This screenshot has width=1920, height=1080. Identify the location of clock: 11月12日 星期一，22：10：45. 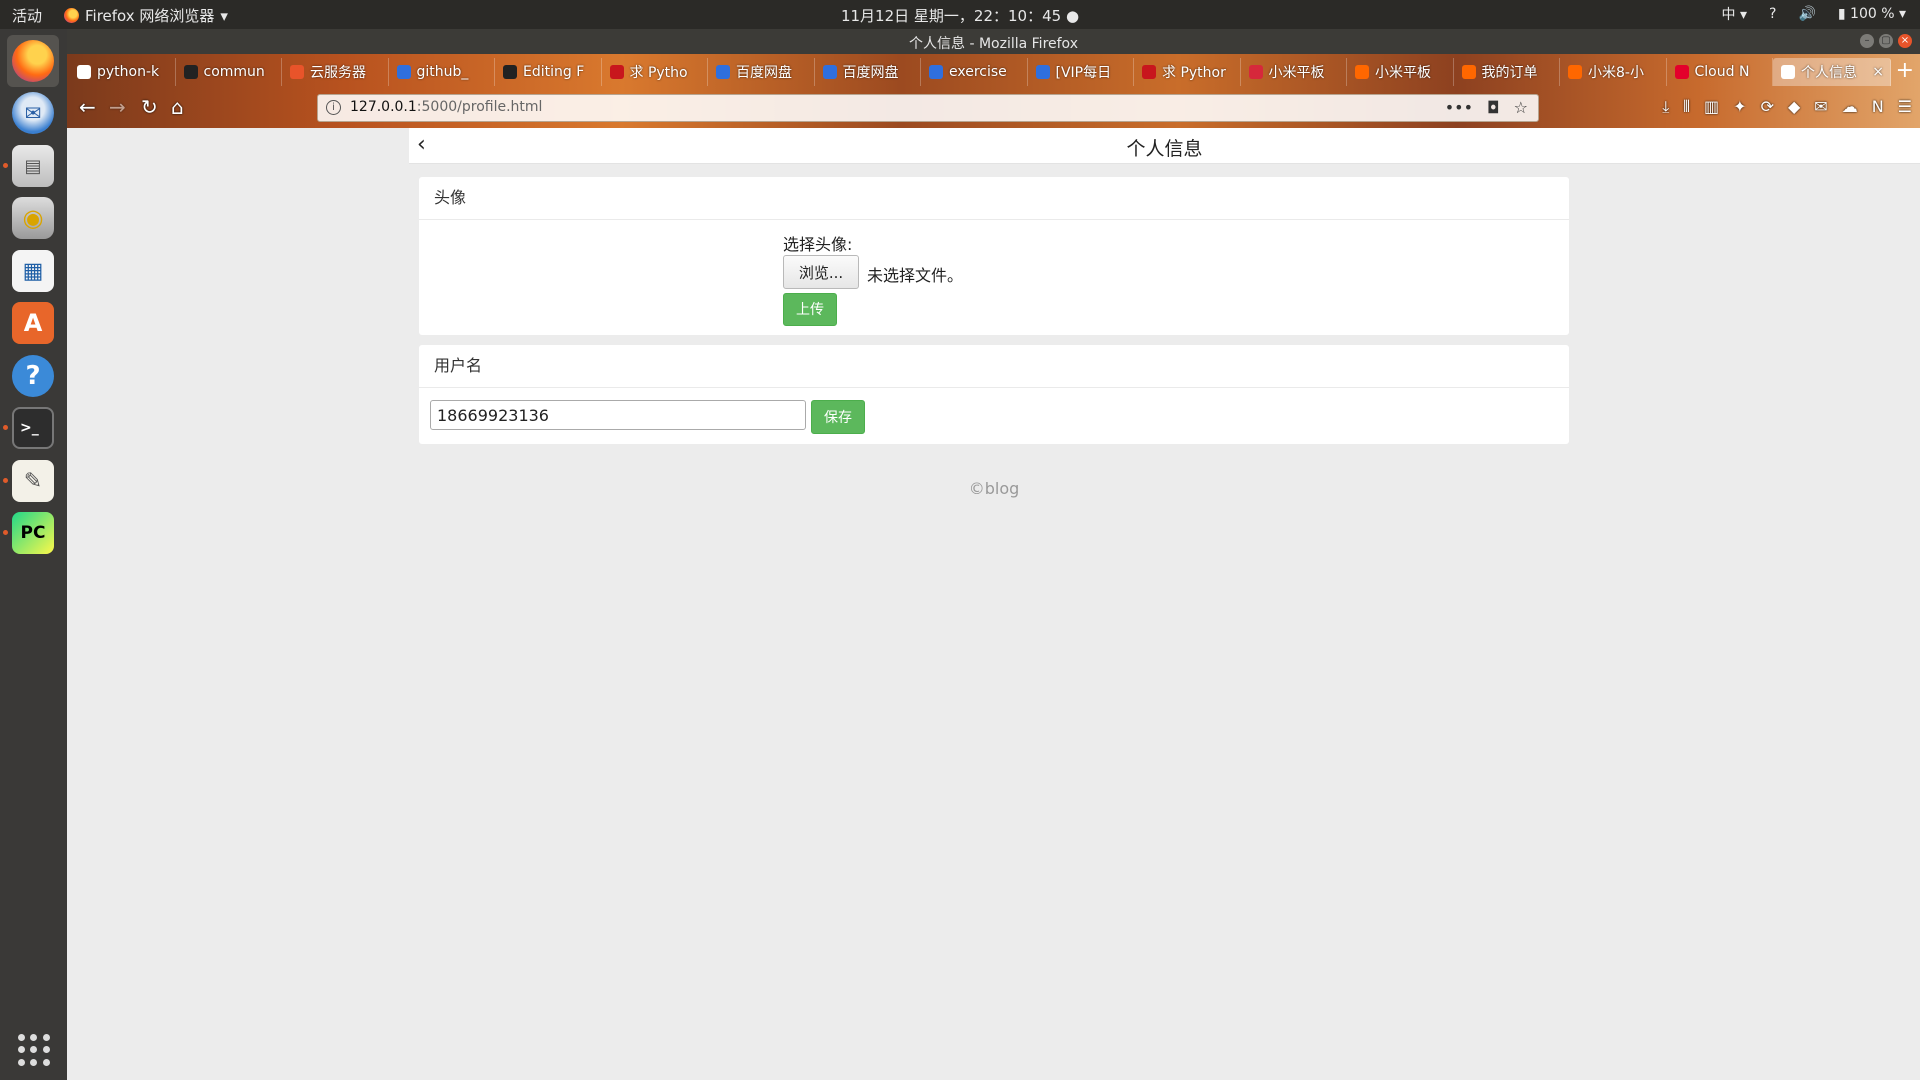
(951, 16).